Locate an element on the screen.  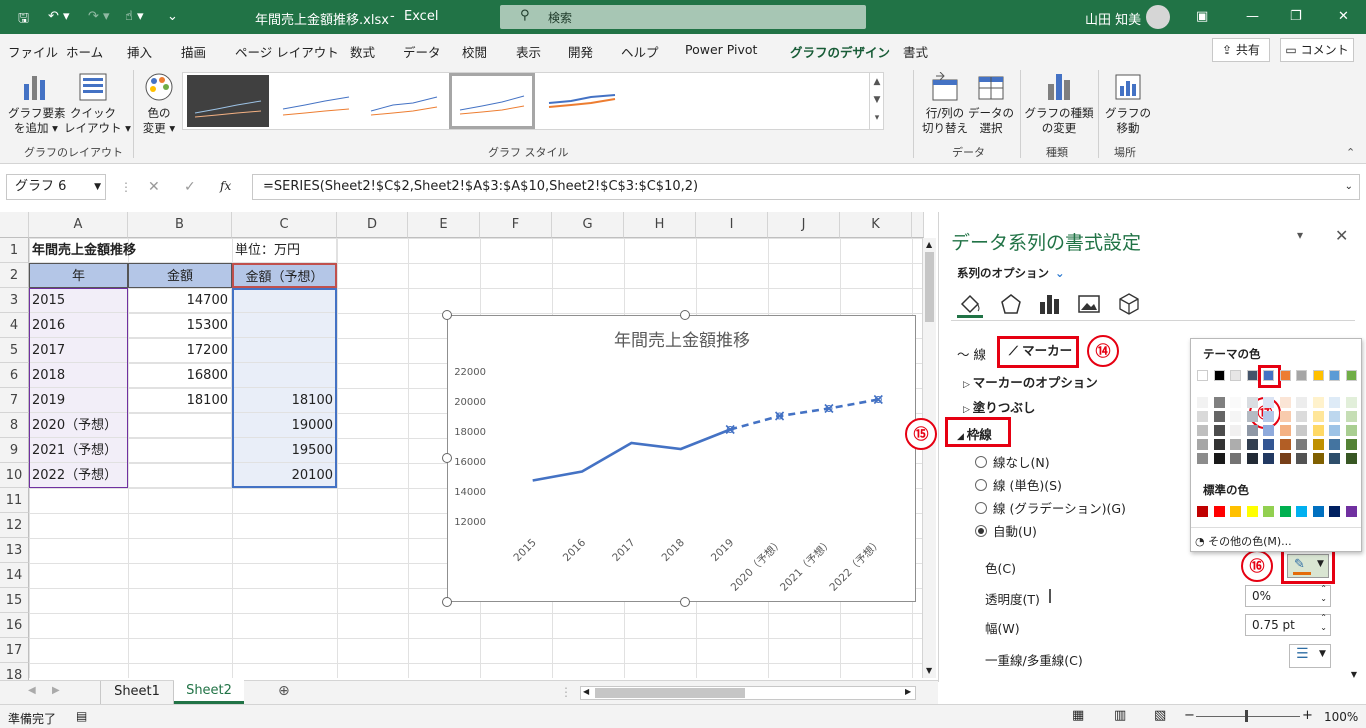
column-header: A is located at coordinates (78, 225).